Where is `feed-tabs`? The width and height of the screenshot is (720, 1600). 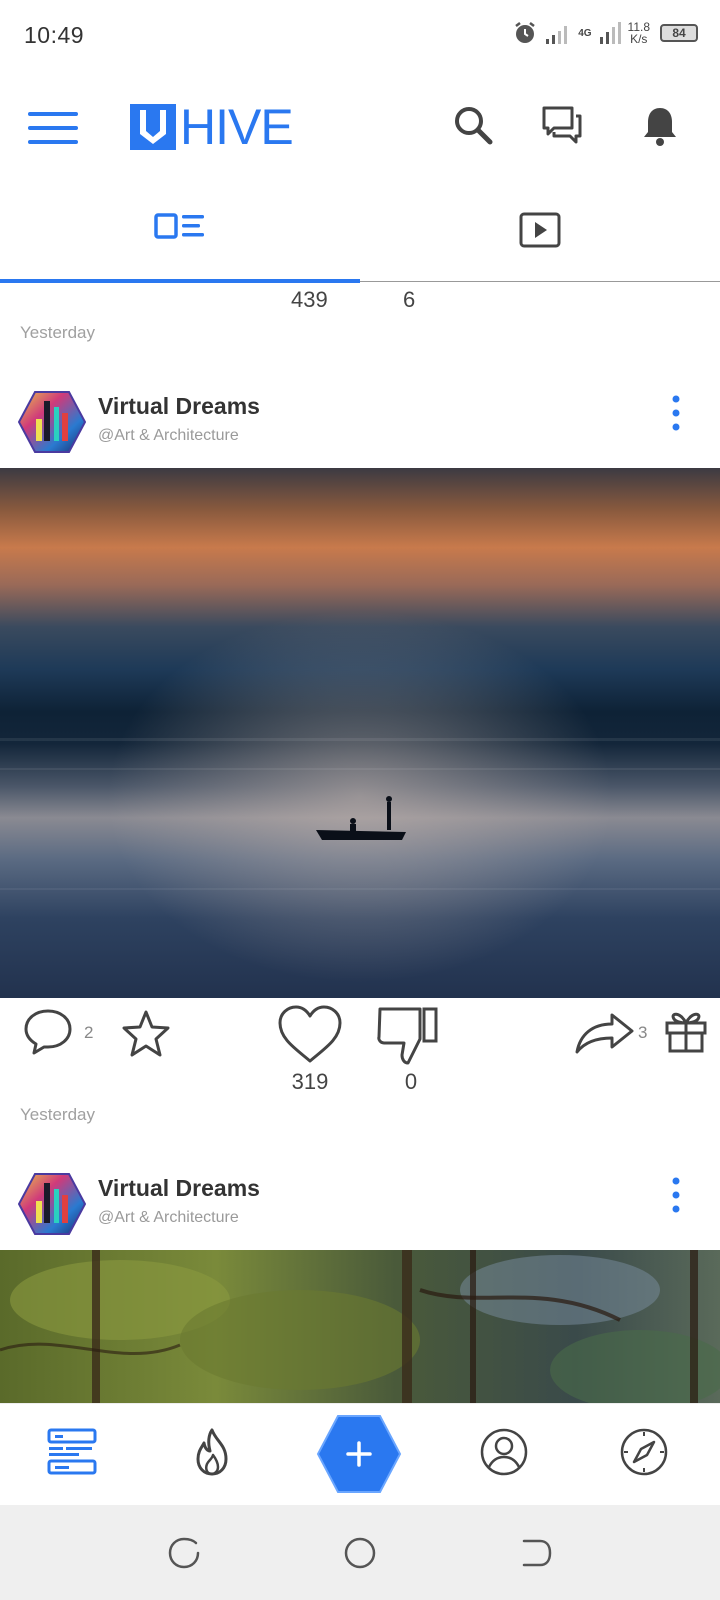
feed-tabs is located at coordinates (360, 240).